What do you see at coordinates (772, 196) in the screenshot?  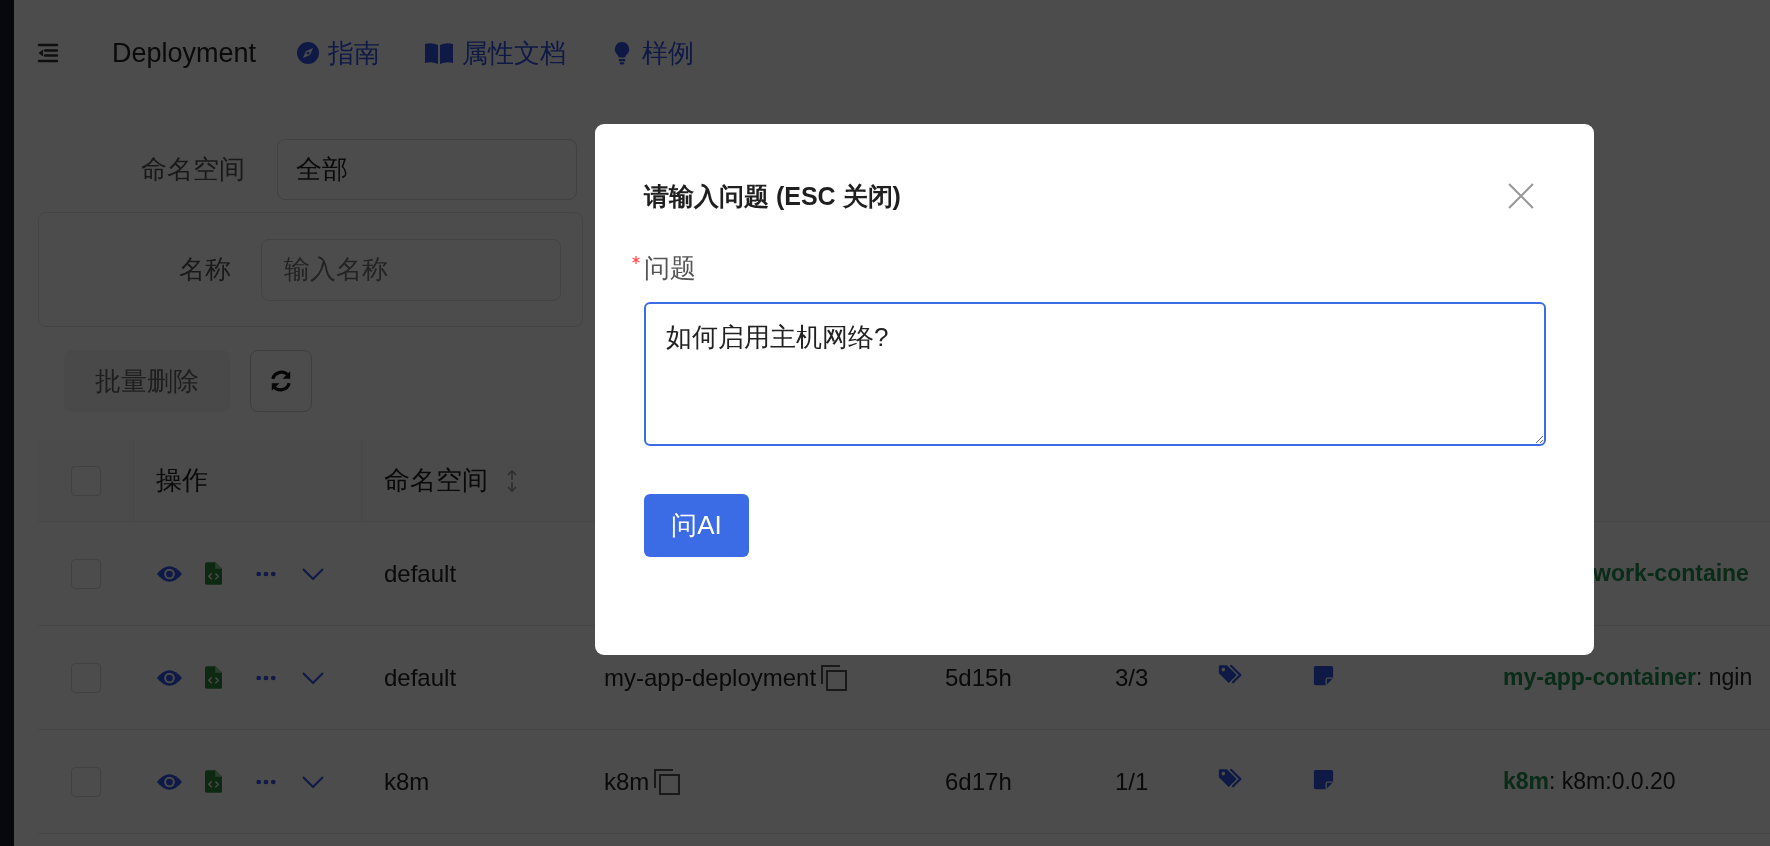 I see `dialog-title: 请输入问题 (ESC 关闭)` at bounding box center [772, 196].